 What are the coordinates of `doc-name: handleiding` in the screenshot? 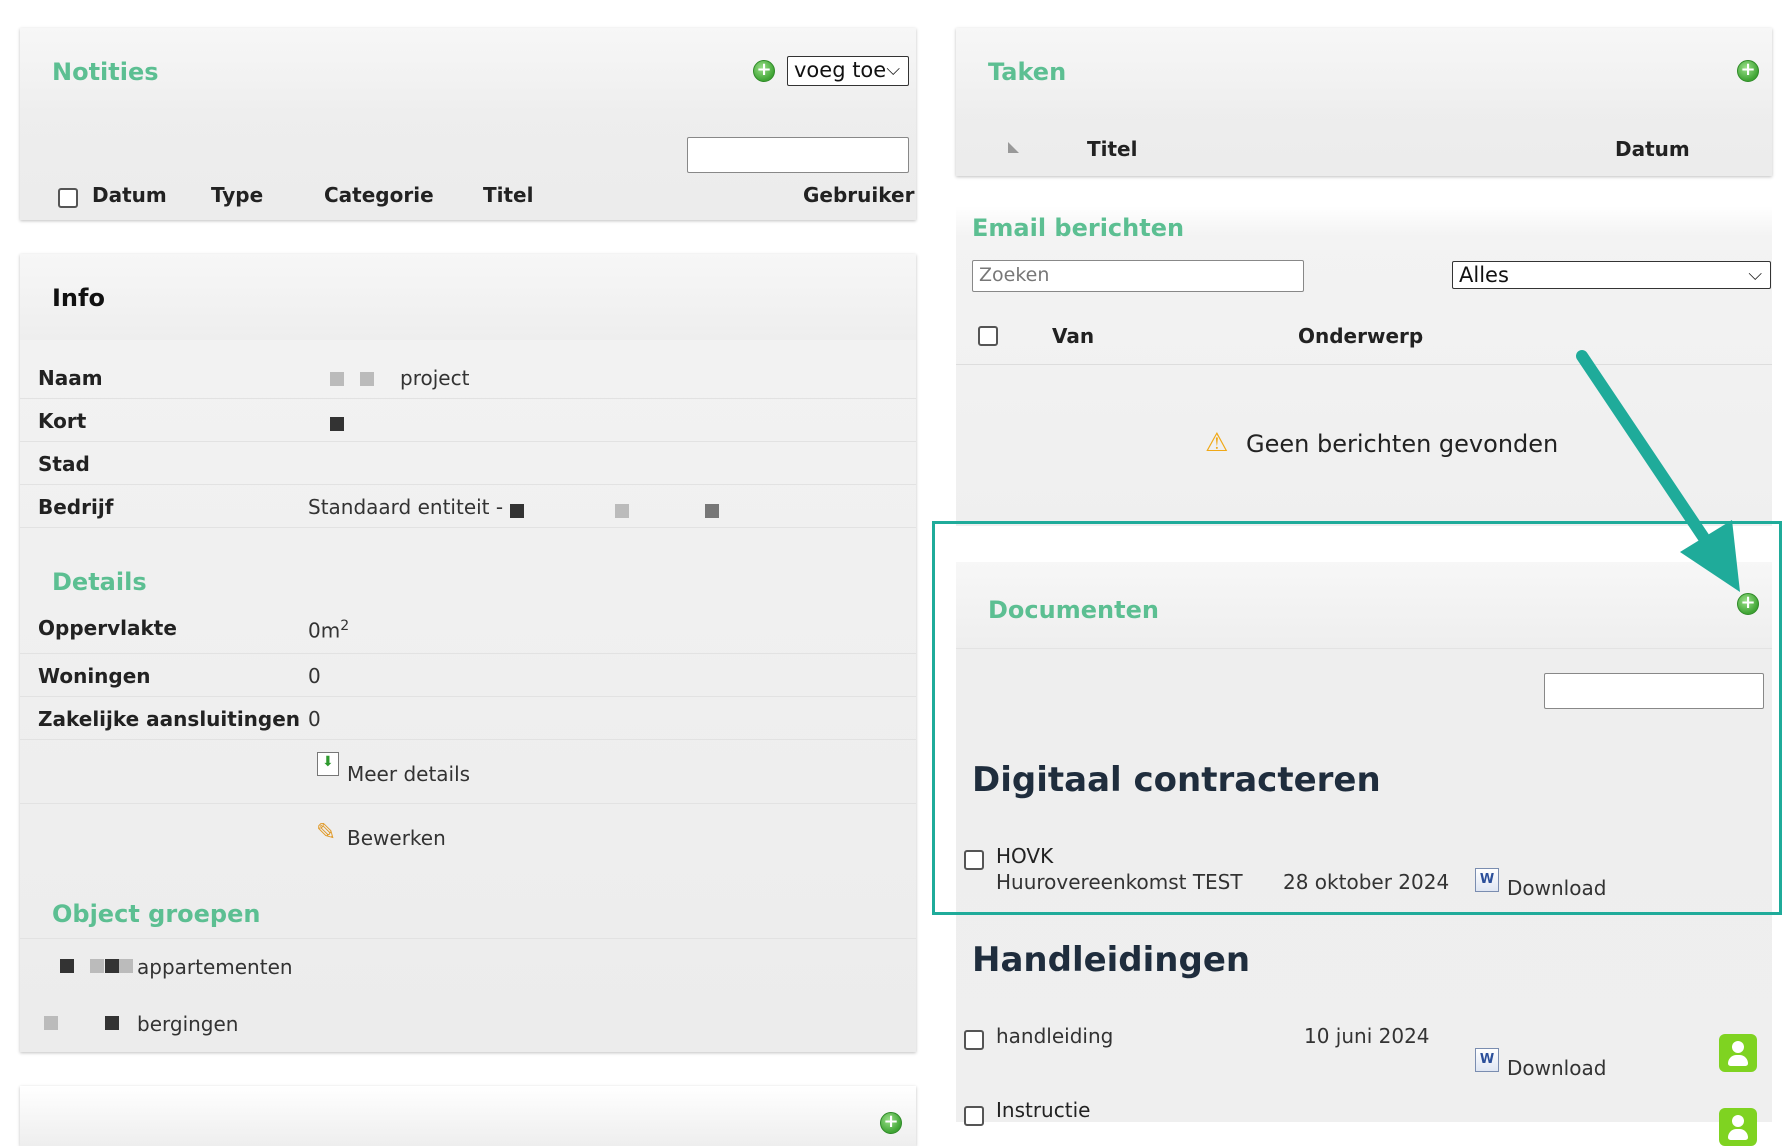 It's located at (1055, 1036).